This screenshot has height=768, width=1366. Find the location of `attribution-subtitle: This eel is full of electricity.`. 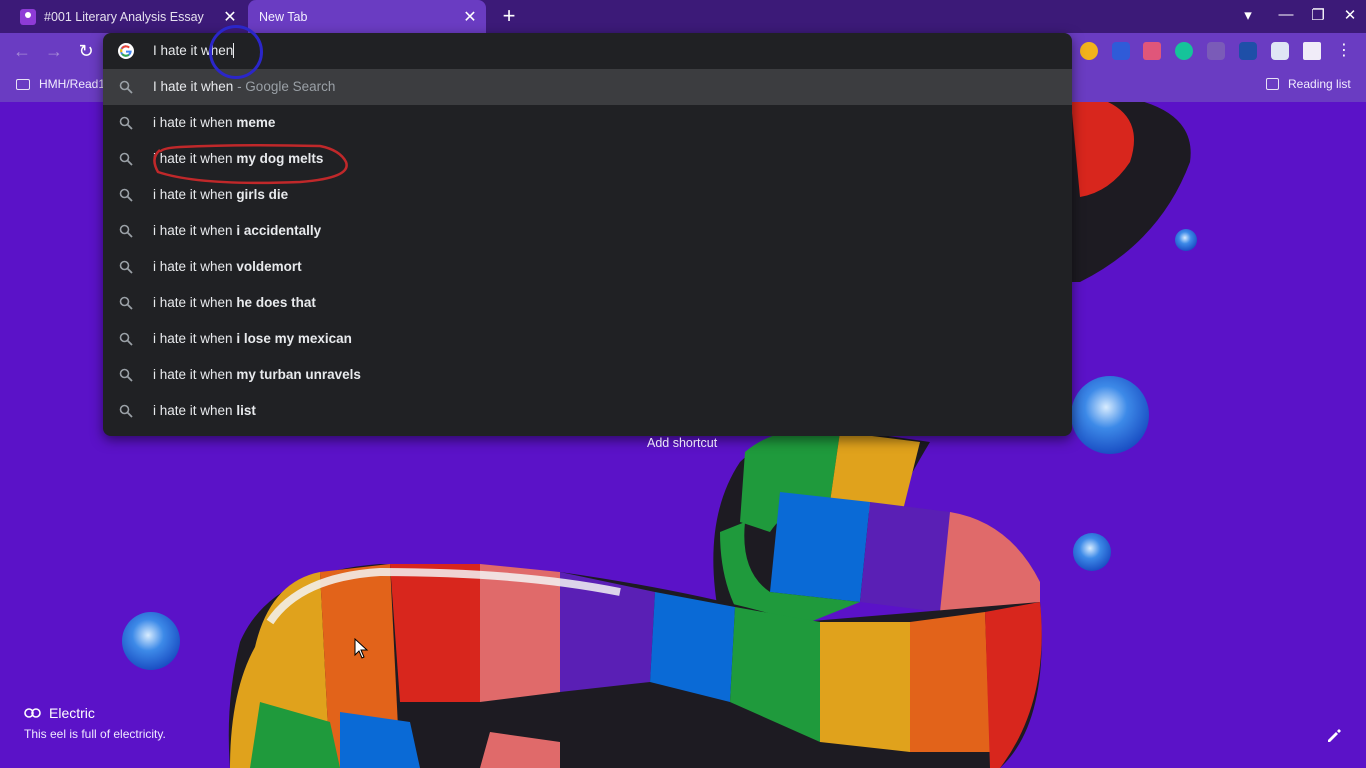

attribution-subtitle: This eel is full of electricity. is located at coordinates (95, 734).